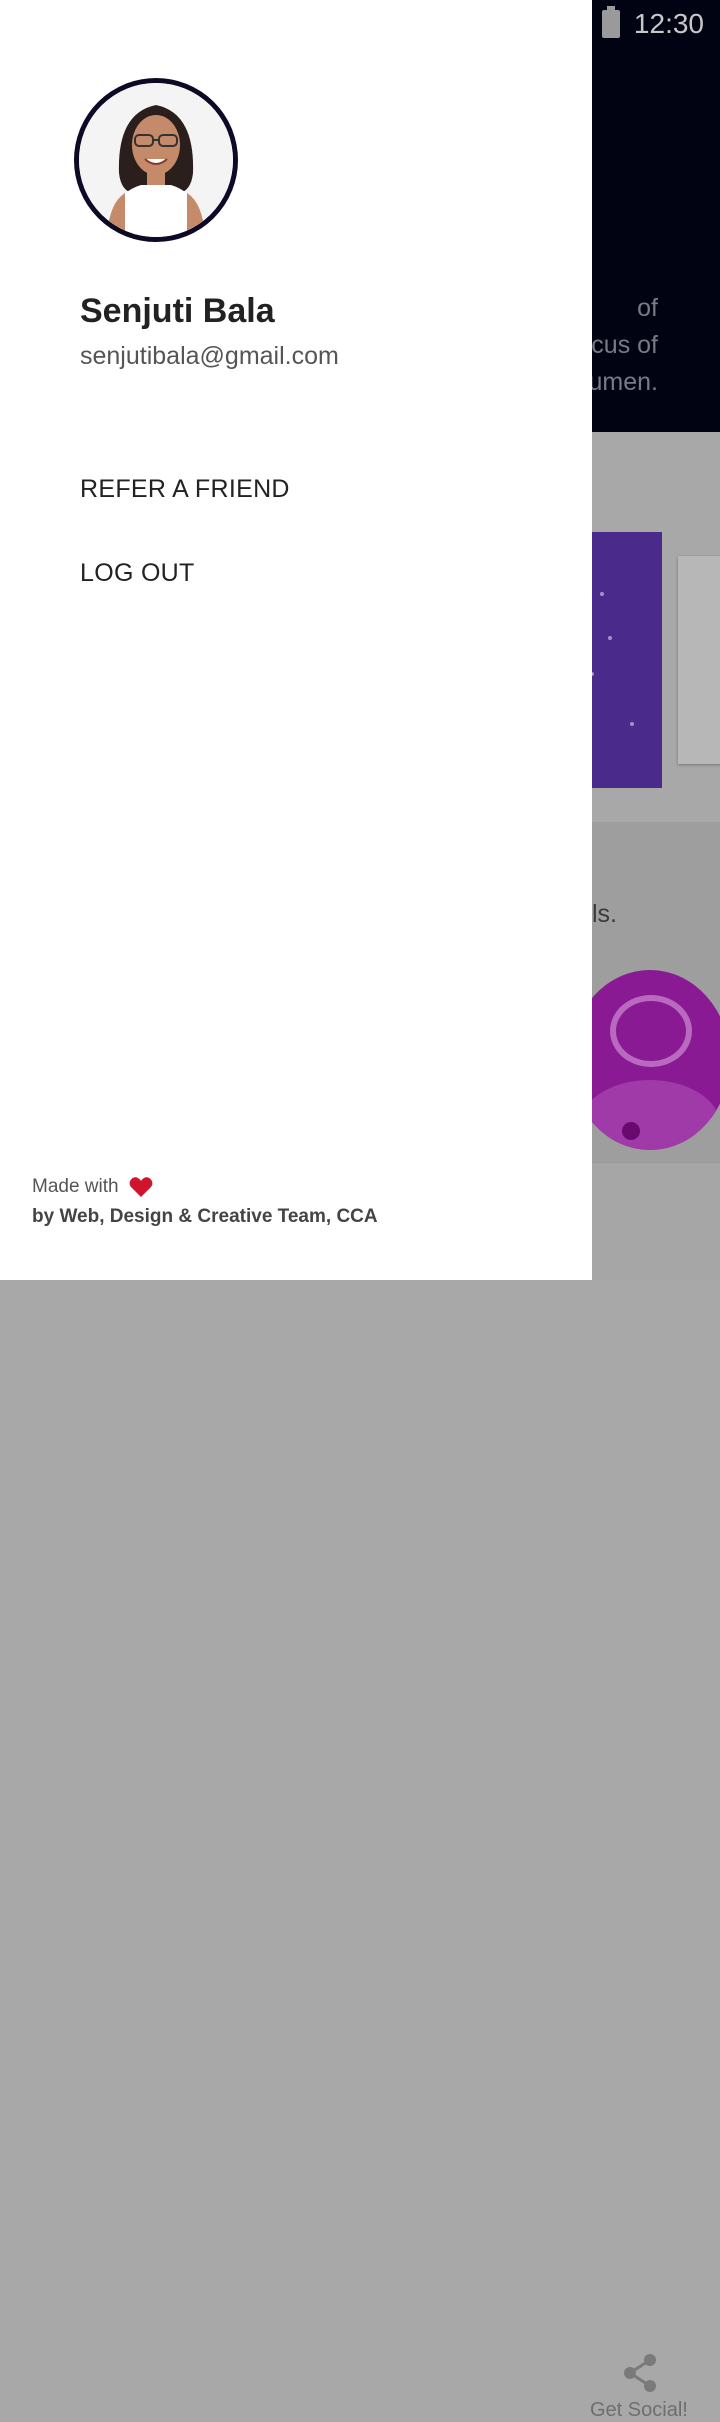  I want to click on battery-icon, so click(610, 22).